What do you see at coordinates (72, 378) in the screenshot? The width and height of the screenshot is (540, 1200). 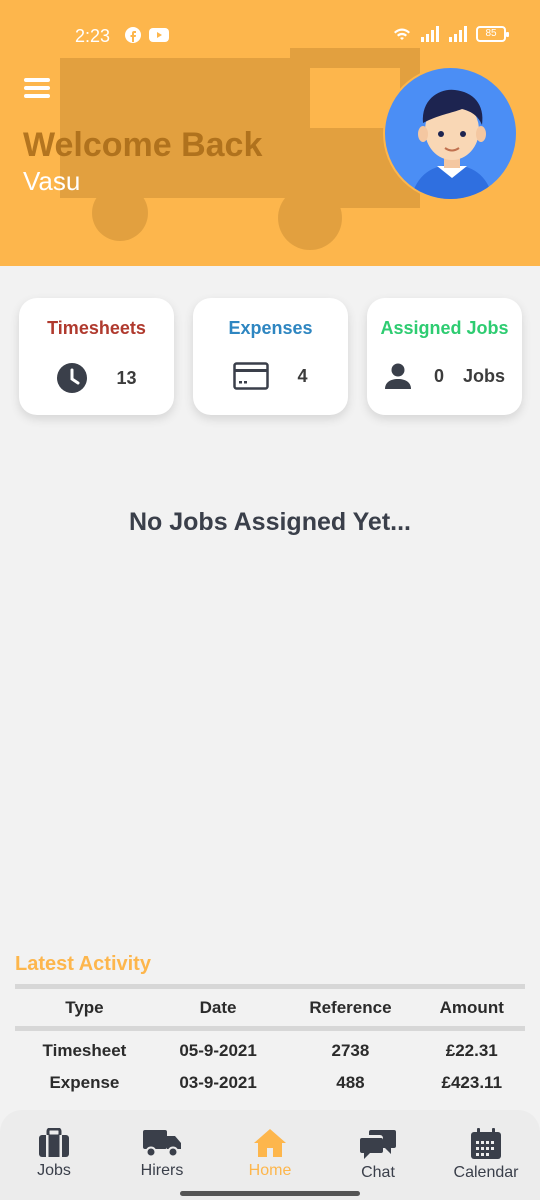 I see `clock-icon` at bounding box center [72, 378].